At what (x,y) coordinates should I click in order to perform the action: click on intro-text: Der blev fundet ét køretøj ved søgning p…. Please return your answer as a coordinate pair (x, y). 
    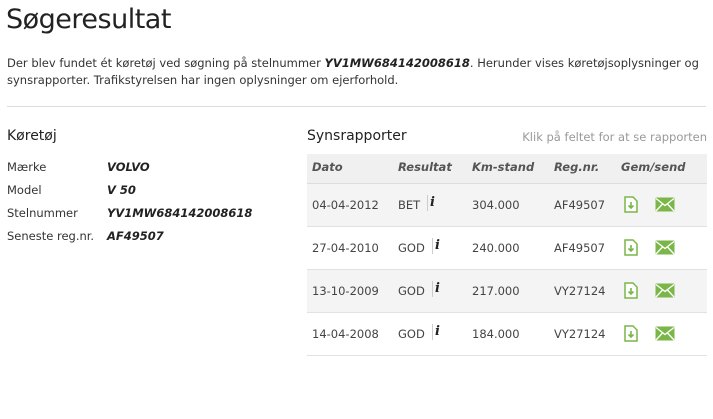
    Looking at the image, I should click on (357, 72).